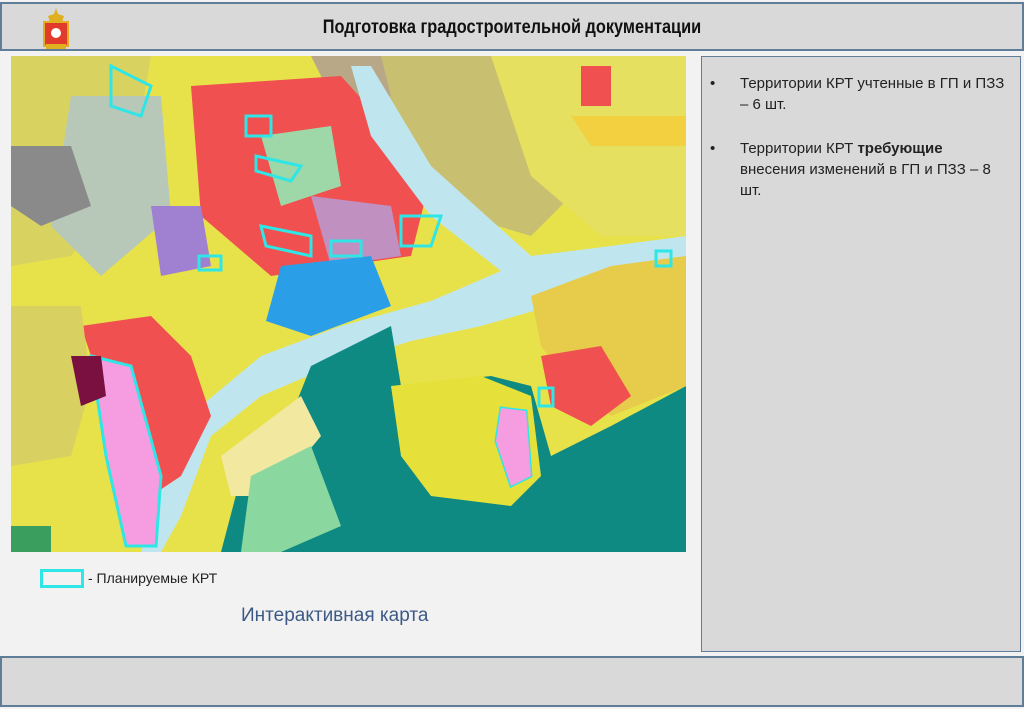  Describe the element at coordinates (512, 681) in the screenshot. I see `footer-bar` at that location.